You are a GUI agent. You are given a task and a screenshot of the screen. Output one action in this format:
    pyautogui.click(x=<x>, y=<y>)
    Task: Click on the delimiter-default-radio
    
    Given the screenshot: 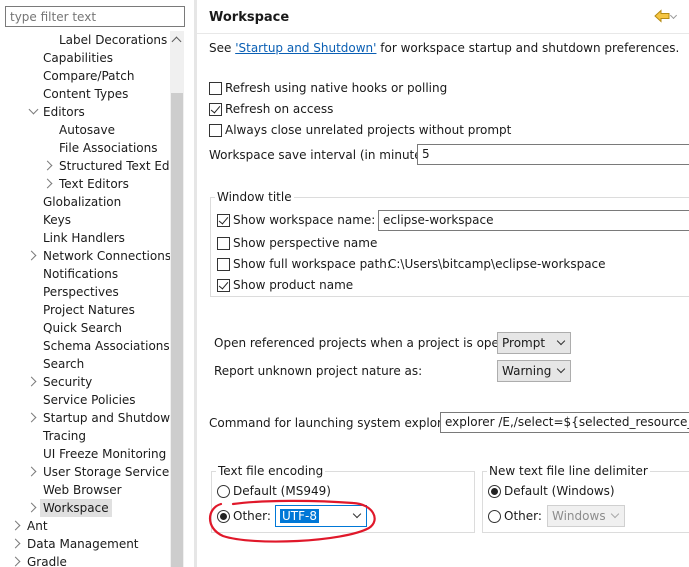 What is the action you would take?
    pyautogui.click(x=494, y=491)
    